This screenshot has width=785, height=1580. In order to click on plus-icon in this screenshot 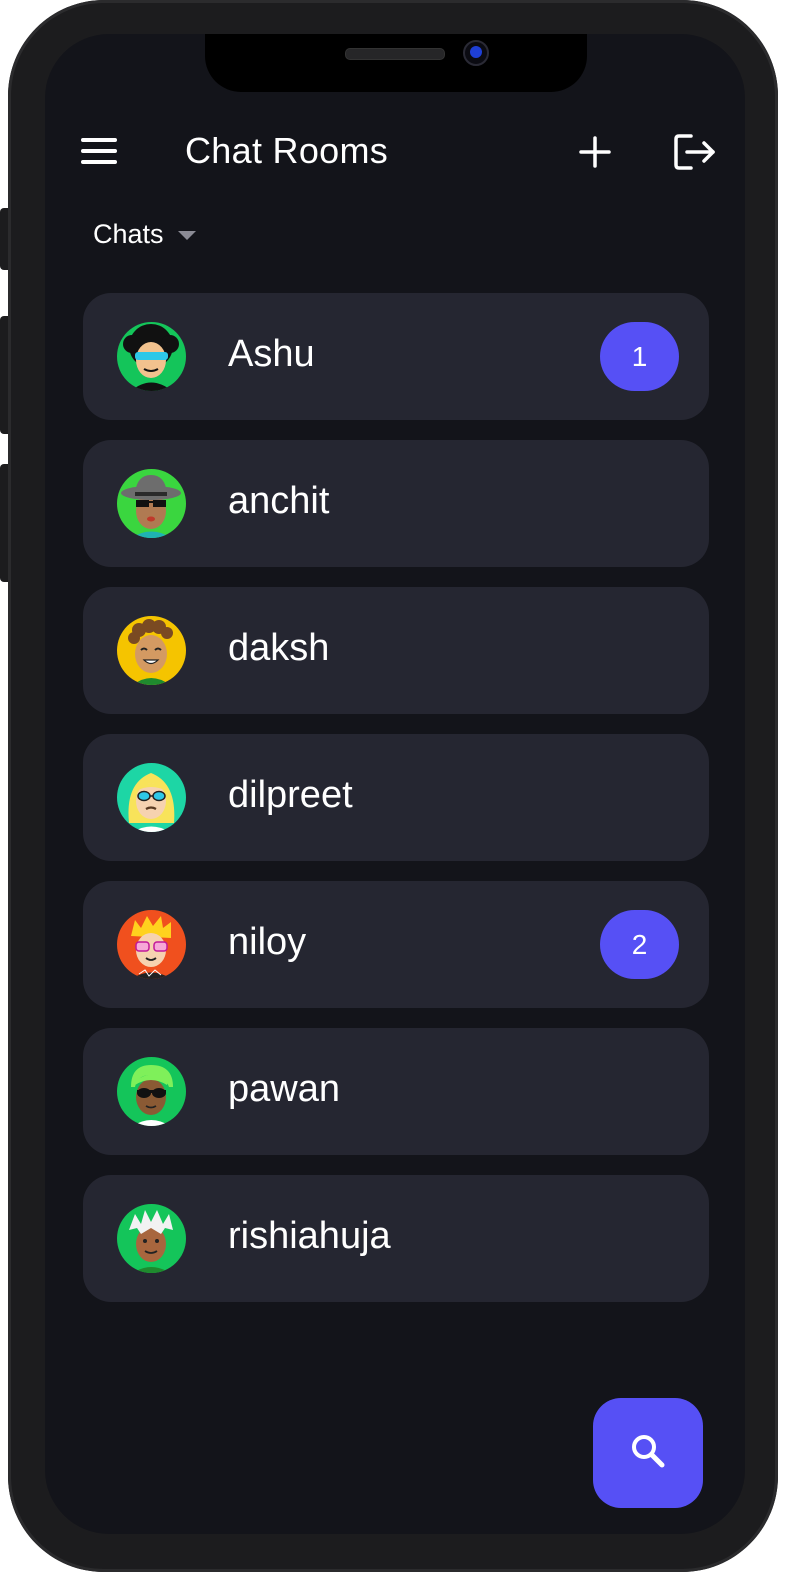, I will do `click(595, 152)`.